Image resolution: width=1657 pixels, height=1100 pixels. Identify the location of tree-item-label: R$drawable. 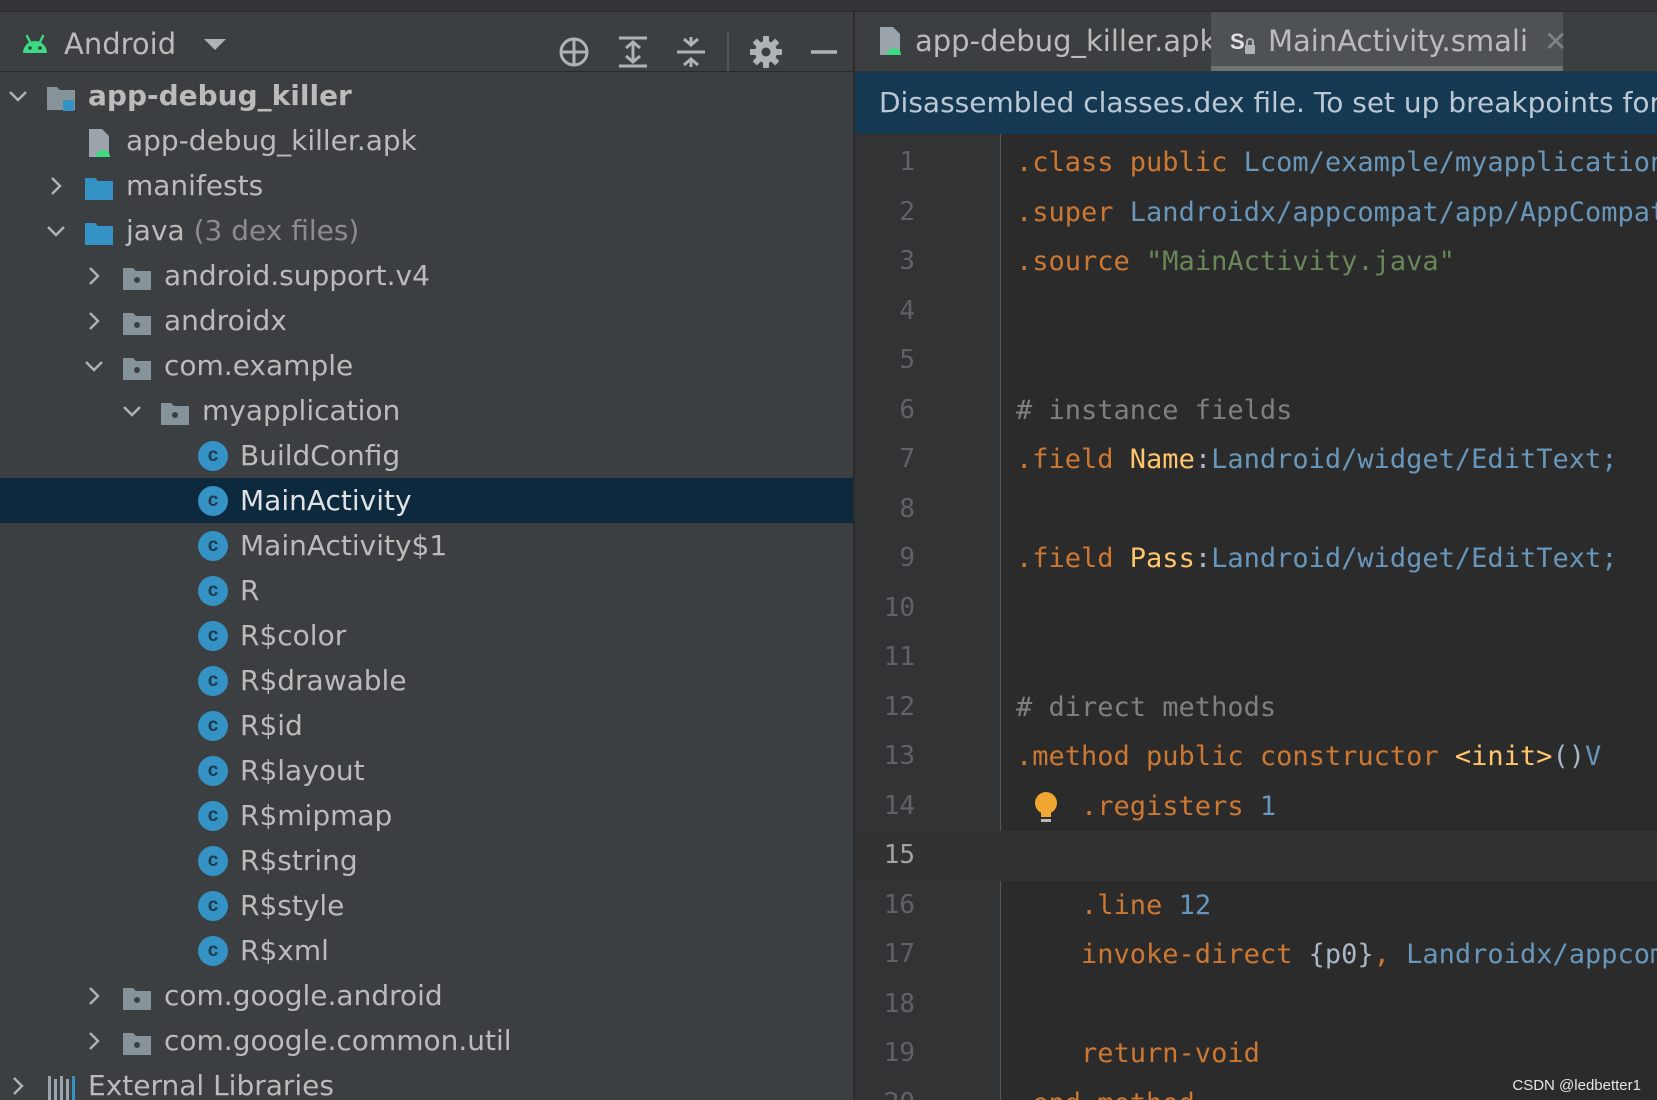
(323, 680).